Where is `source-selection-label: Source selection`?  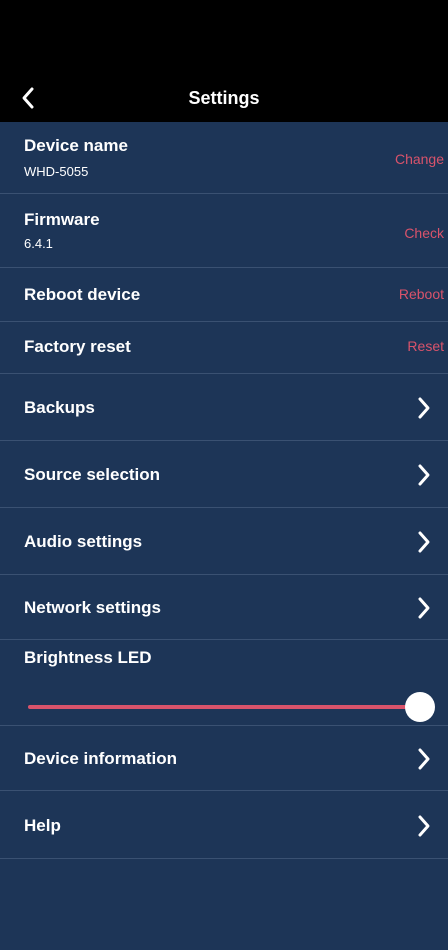 source-selection-label: Source selection is located at coordinates (92, 474).